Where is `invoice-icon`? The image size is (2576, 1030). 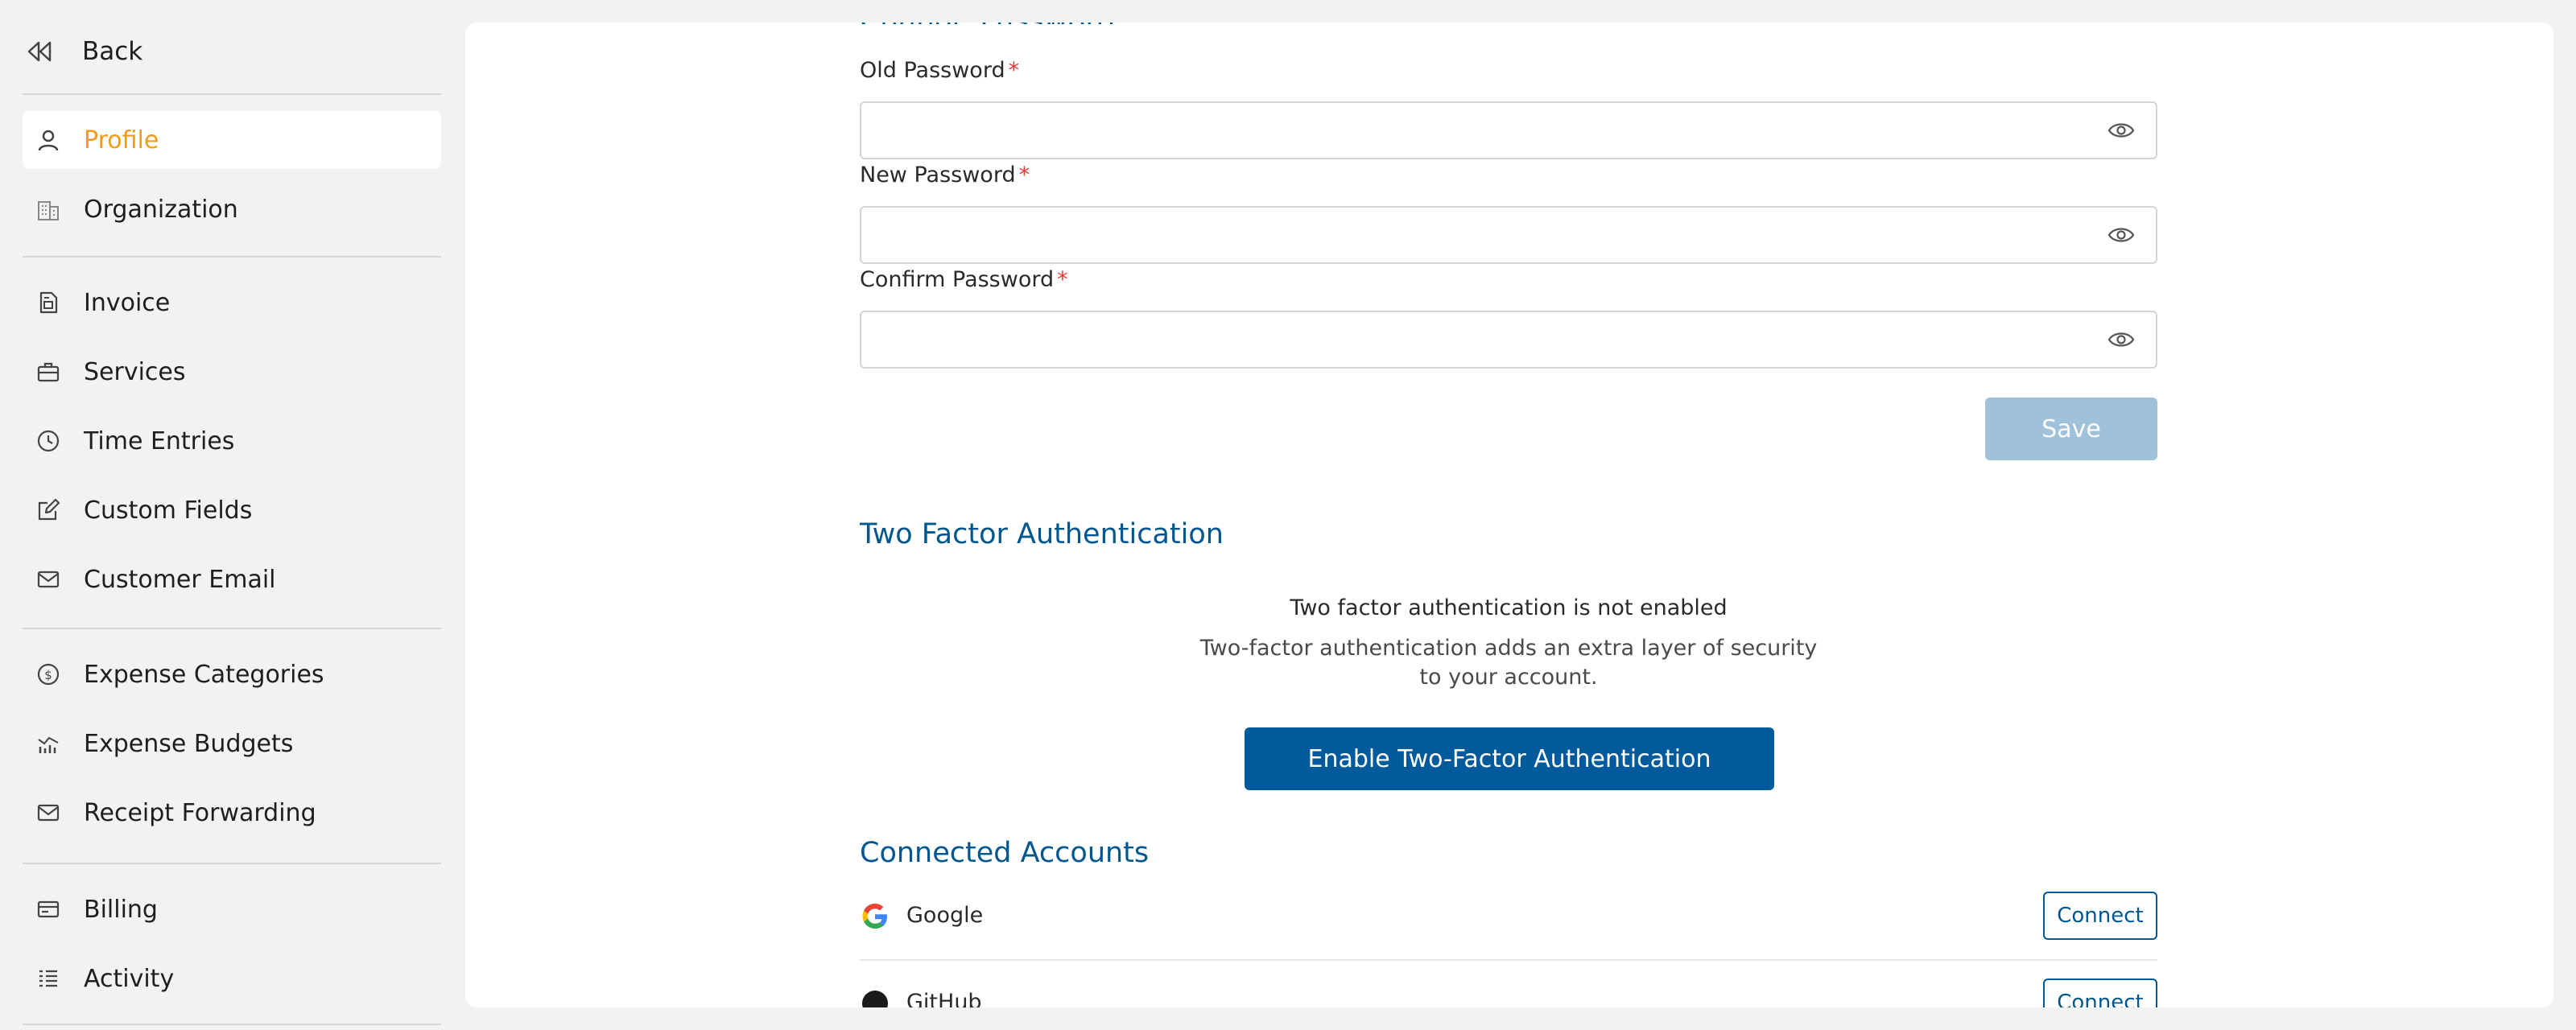 invoice-icon is located at coordinates (48, 302).